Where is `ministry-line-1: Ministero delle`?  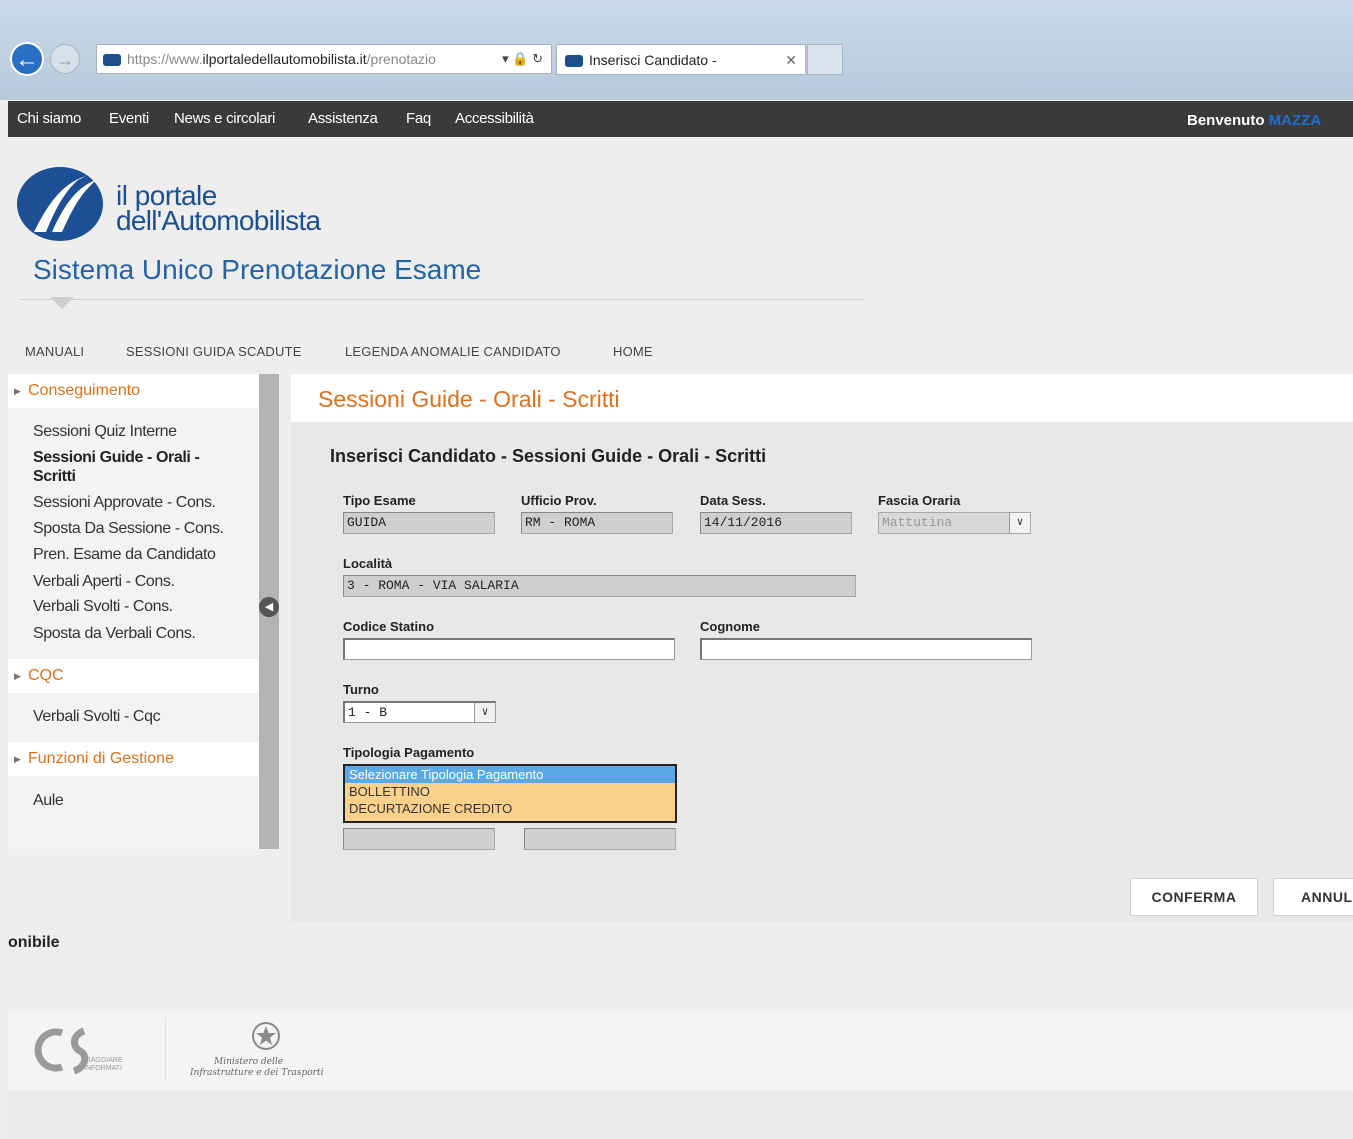 ministry-line-1: Ministero delle is located at coordinates (249, 1062).